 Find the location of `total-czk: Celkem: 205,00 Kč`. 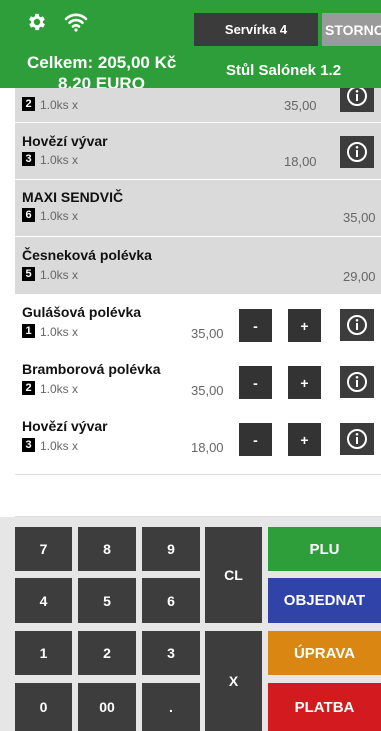

total-czk: Celkem: 205,00 Kč is located at coordinates (102, 62).